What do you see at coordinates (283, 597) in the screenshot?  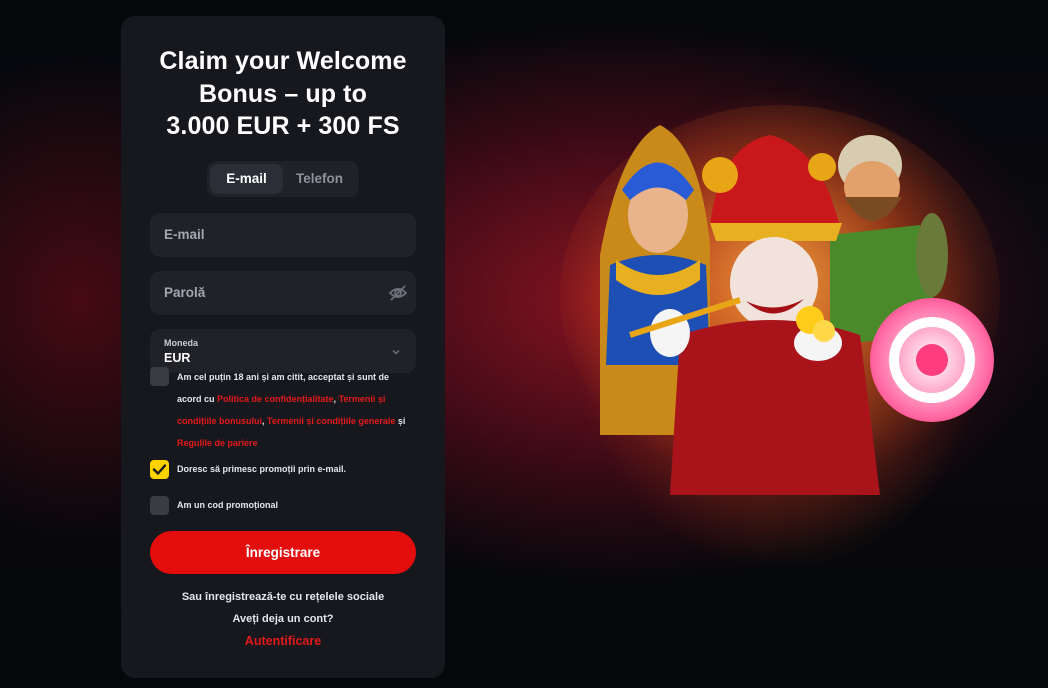 I see `social-signup-text: Sau înregistrează-te cu rețelele sociale` at bounding box center [283, 597].